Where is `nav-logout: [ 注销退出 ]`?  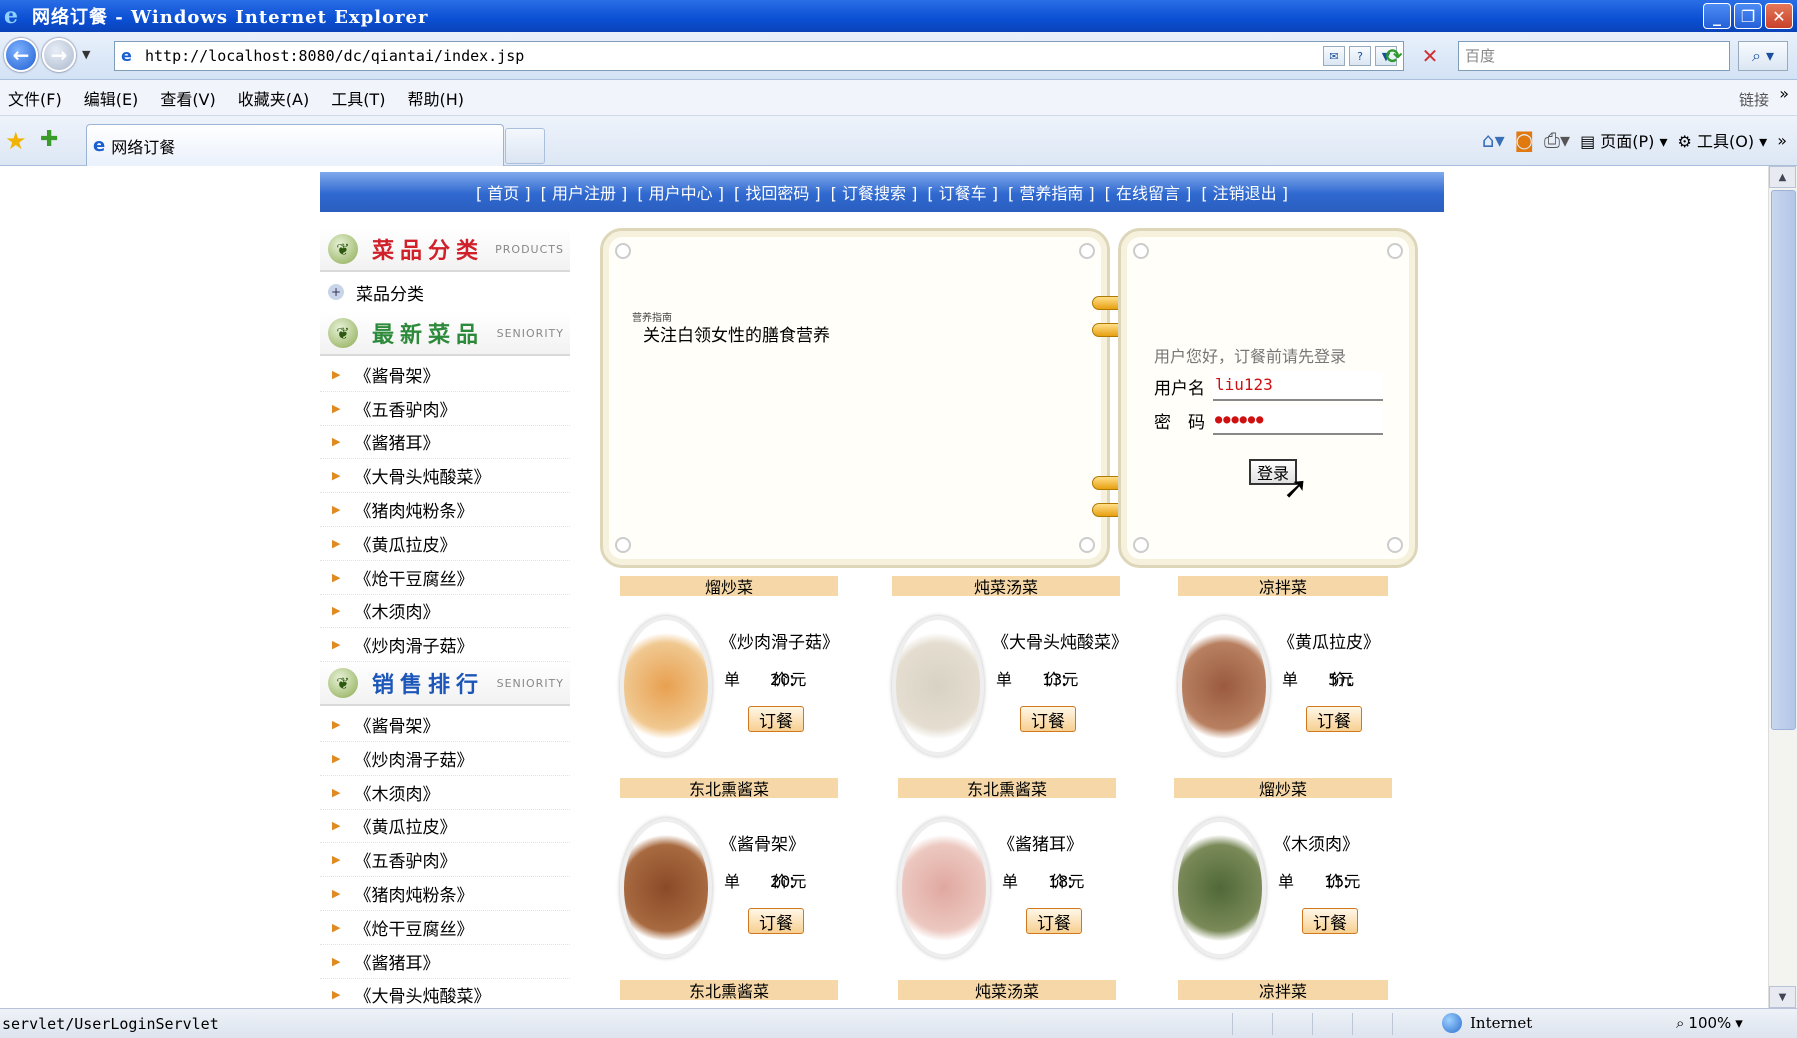 nav-logout: [ 注销退出 ] is located at coordinates (1244, 192).